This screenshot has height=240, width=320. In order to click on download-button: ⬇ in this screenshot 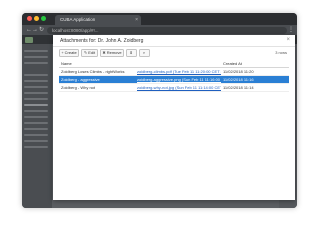, I will do `click(131, 53)`.